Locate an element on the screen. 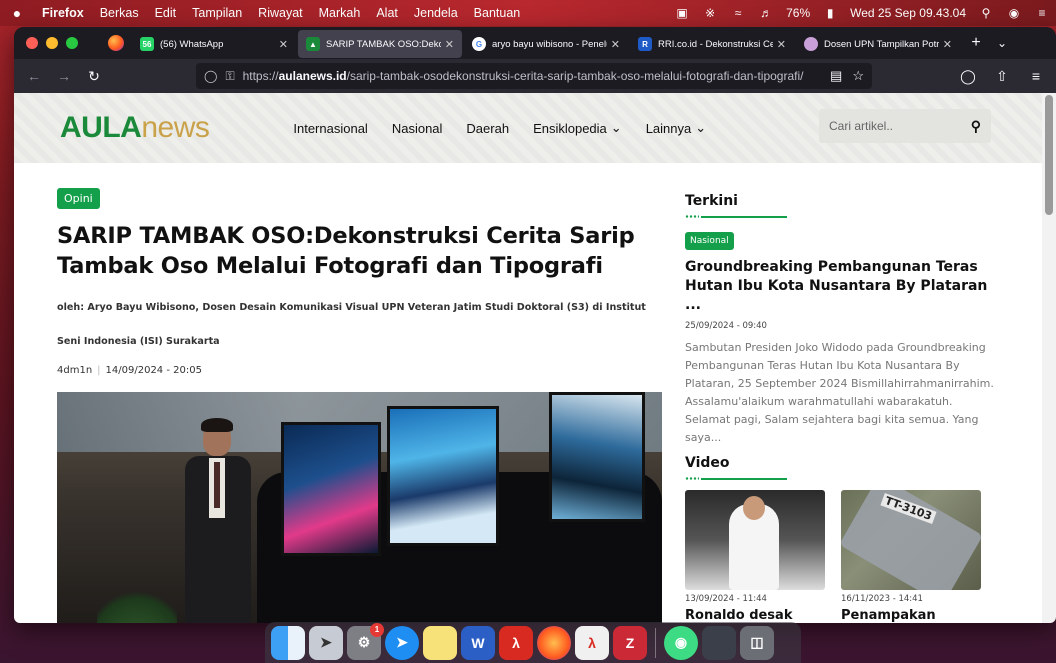  search-input: Cari artikel.. ⚲ is located at coordinates (905, 126).